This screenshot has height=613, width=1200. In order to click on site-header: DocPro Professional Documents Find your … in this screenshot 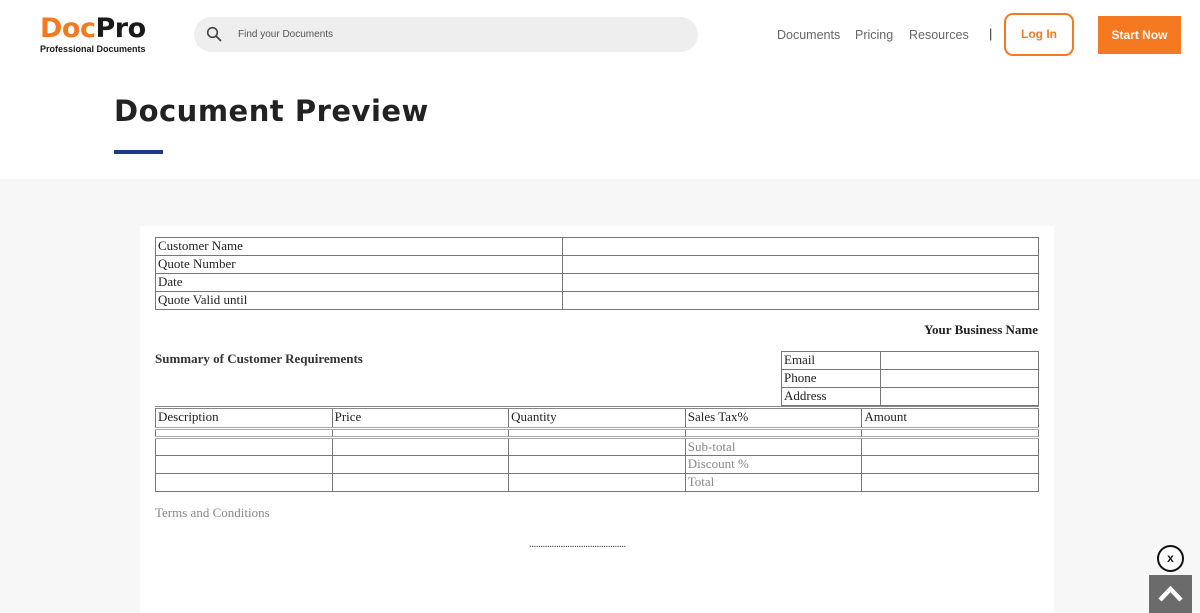, I will do `click(600, 36)`.